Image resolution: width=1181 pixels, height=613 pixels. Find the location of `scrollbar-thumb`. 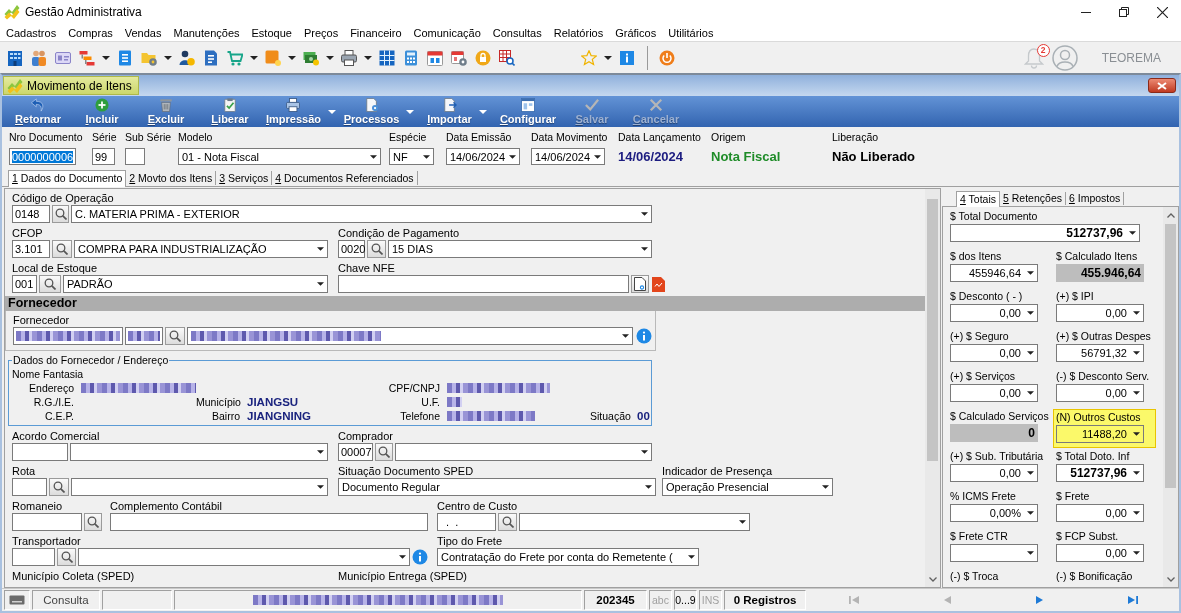

scrollbar-thumb is located at coordinates (932, 330).